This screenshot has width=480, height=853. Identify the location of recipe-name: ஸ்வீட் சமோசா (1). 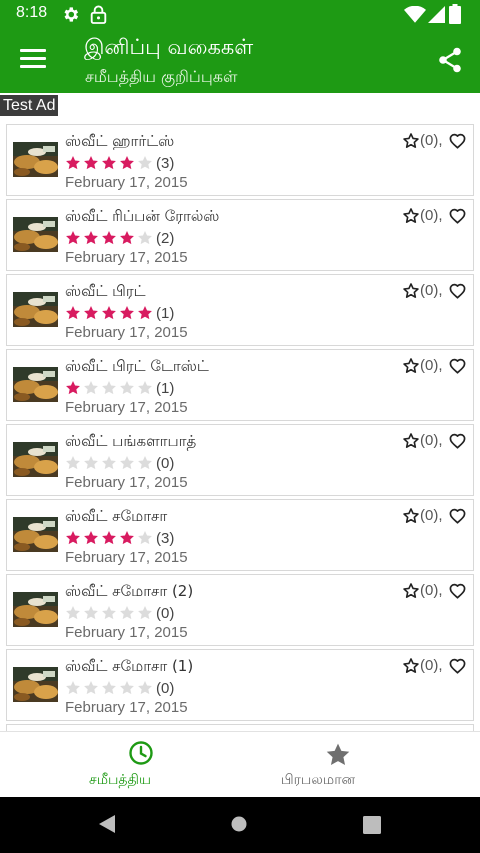
(129, 666).